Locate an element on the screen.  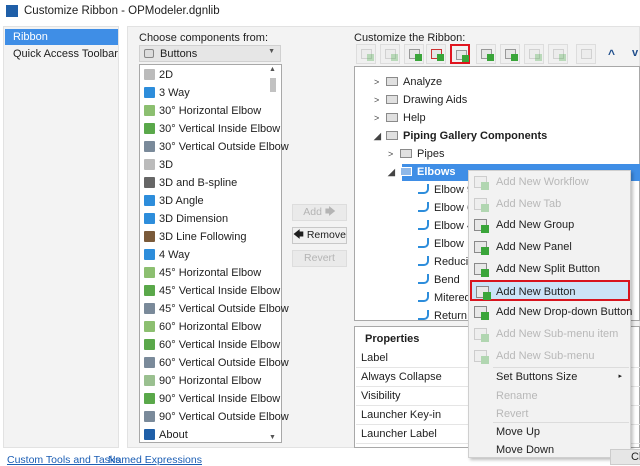
scroll-up-icon: ▲ is located at coordinates (272, 69).